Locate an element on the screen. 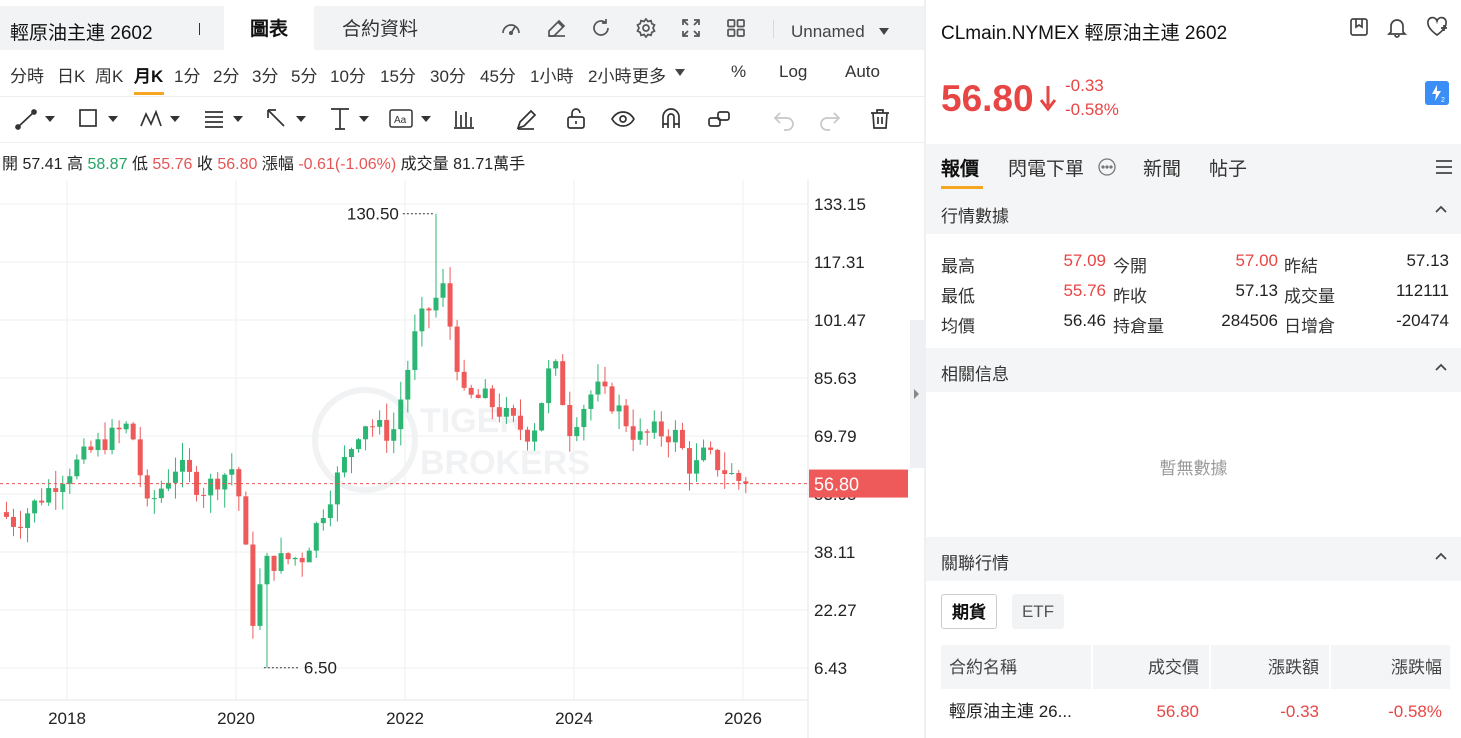 The image size is (1461, 738). measure-tool-icon is located at coordinates (351, 119).